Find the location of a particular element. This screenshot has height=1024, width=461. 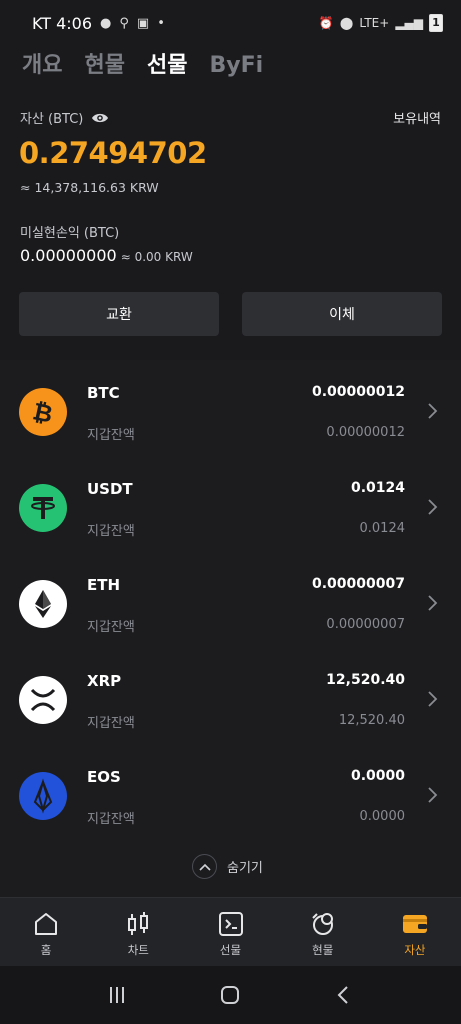

nav-label: 선물 is located at coordinates (230, 950).